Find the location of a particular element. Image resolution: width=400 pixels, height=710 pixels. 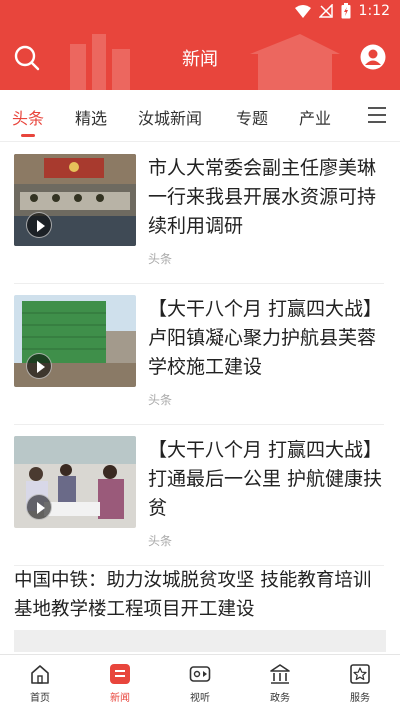

user-icon is located at coordinates (373, 57).